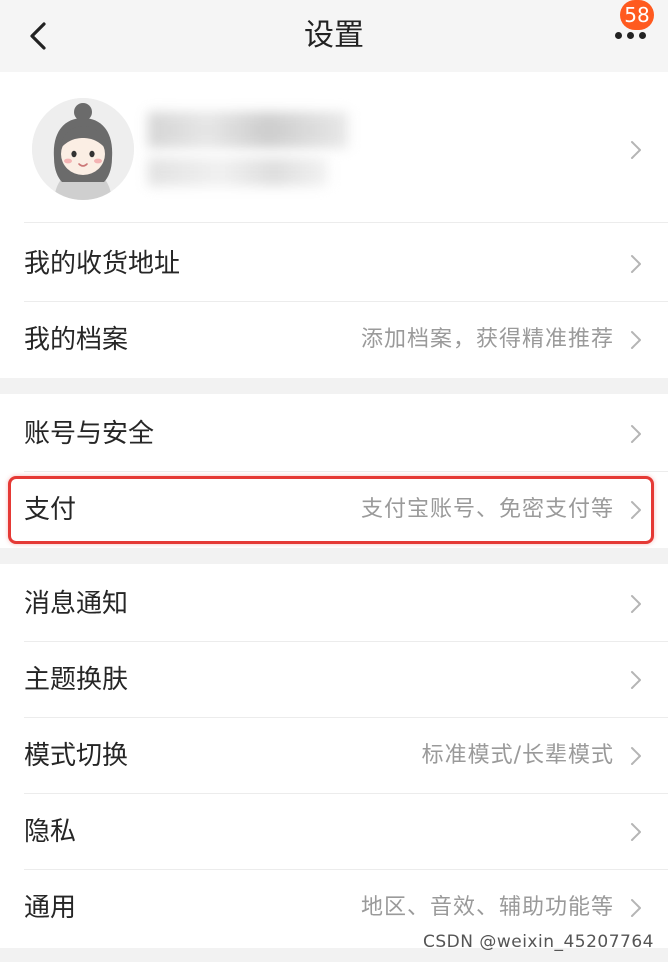  I want to click on settings-item-mode: 模式切换 标准模式/长辈模式, so click(334, 756).